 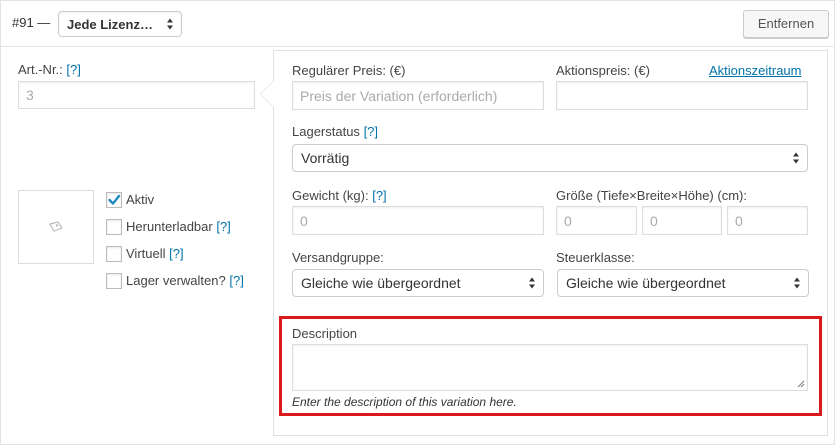 What do you see at coordinates (786, 24) in the screenshot?
I see `remove-button: Entfernen` at bounding box center [786, 24].